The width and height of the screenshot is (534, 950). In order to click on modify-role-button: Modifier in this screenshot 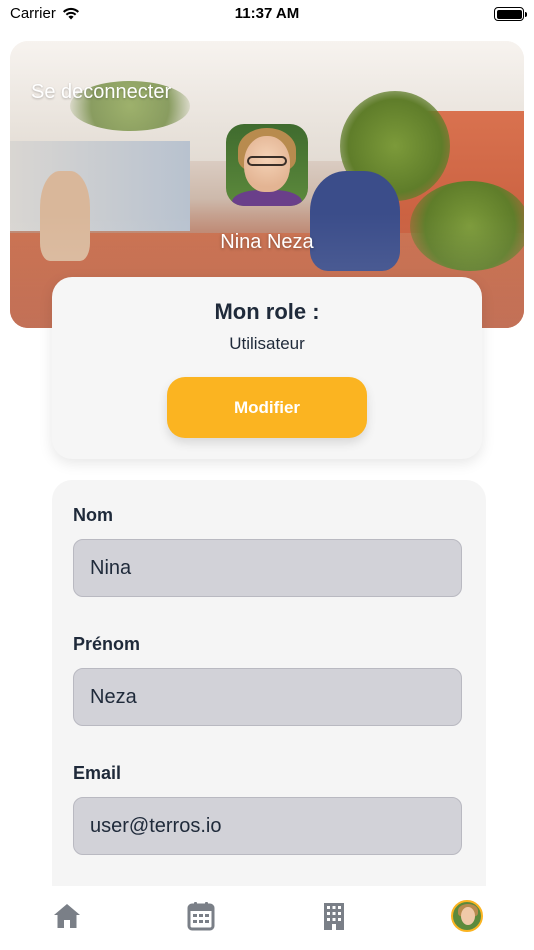, I will do `click(267, 407)`.